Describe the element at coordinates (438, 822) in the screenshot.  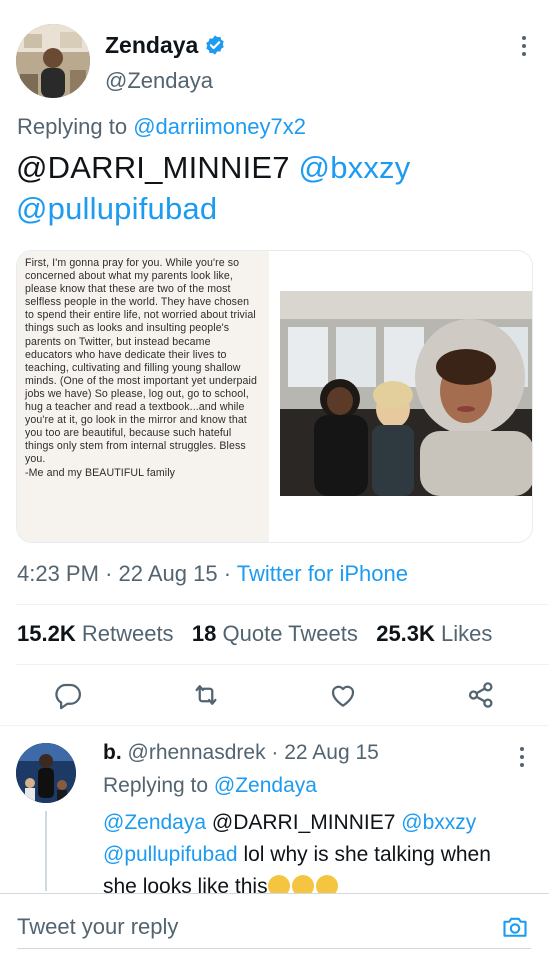
I see `reply-mention-bxxzy: @bxxzy` at that location.